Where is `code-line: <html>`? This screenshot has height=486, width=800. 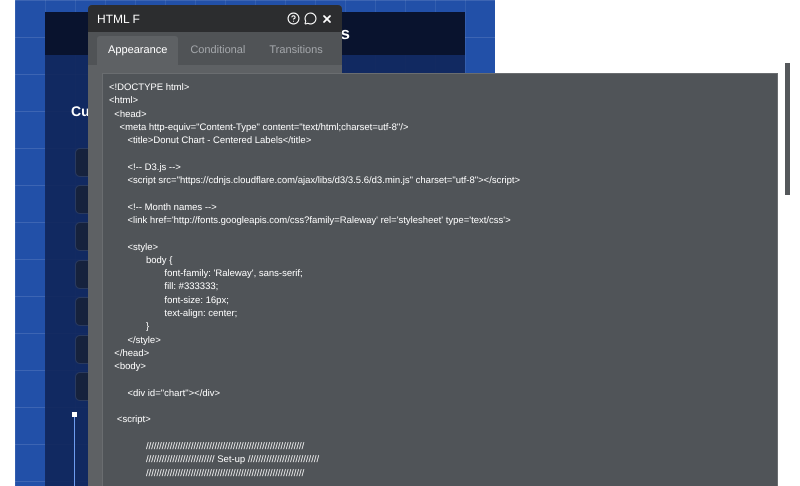
code-line: <html> is located at coordinates (123, 100).